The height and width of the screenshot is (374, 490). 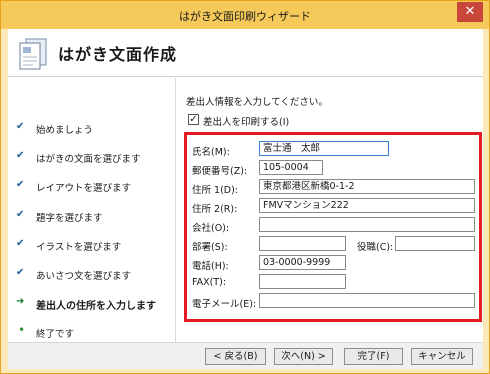 What do you see at coordinates (324, 148) in the screenshot?
I see `name-field: 富士通 太郎` at bounding box center [324, 148].